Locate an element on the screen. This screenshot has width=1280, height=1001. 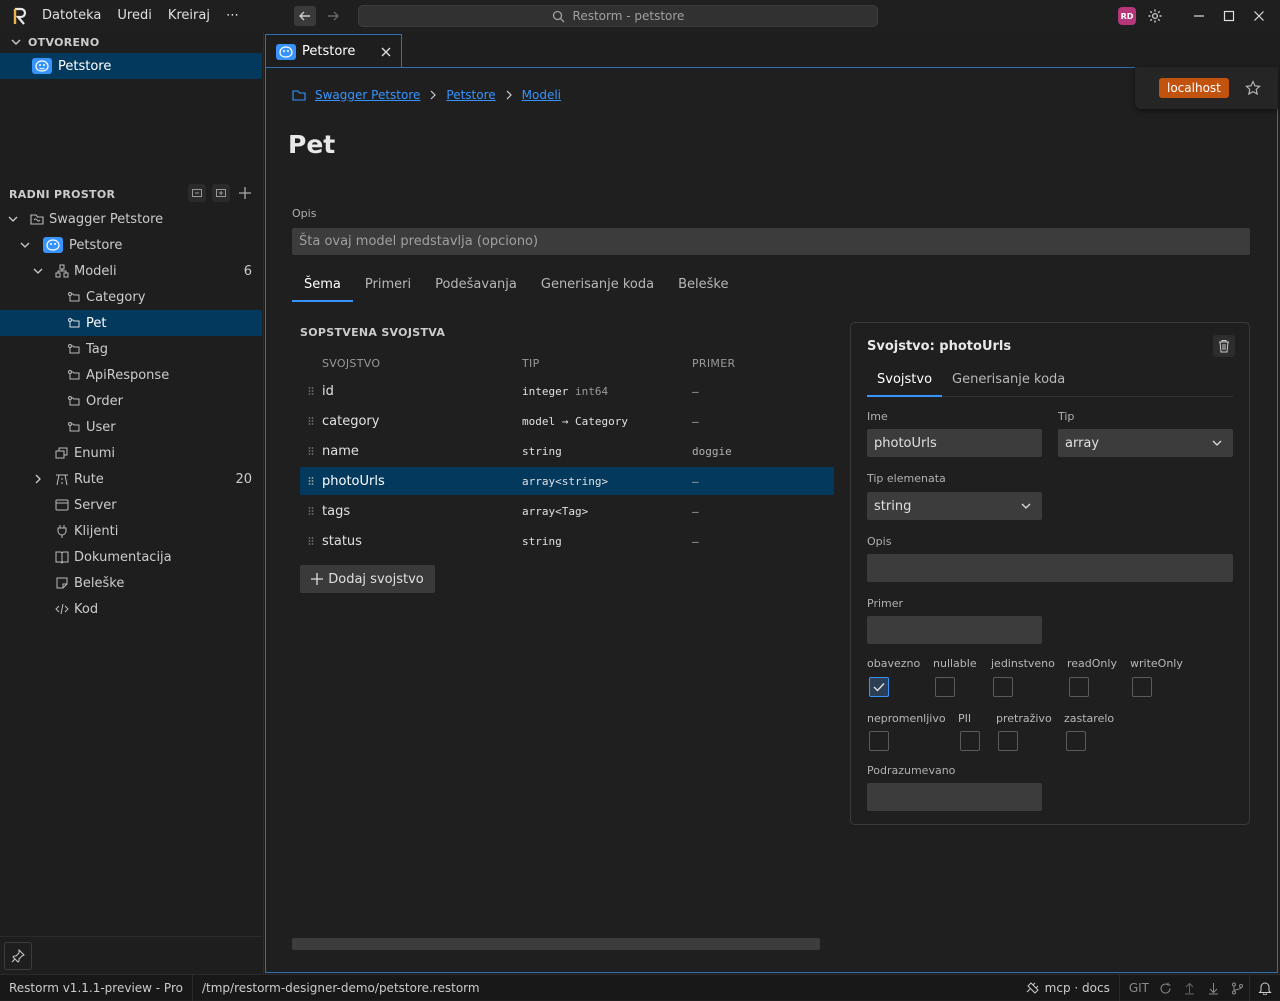
property-row: id integer int64 – is located at coordinates (567, 391).